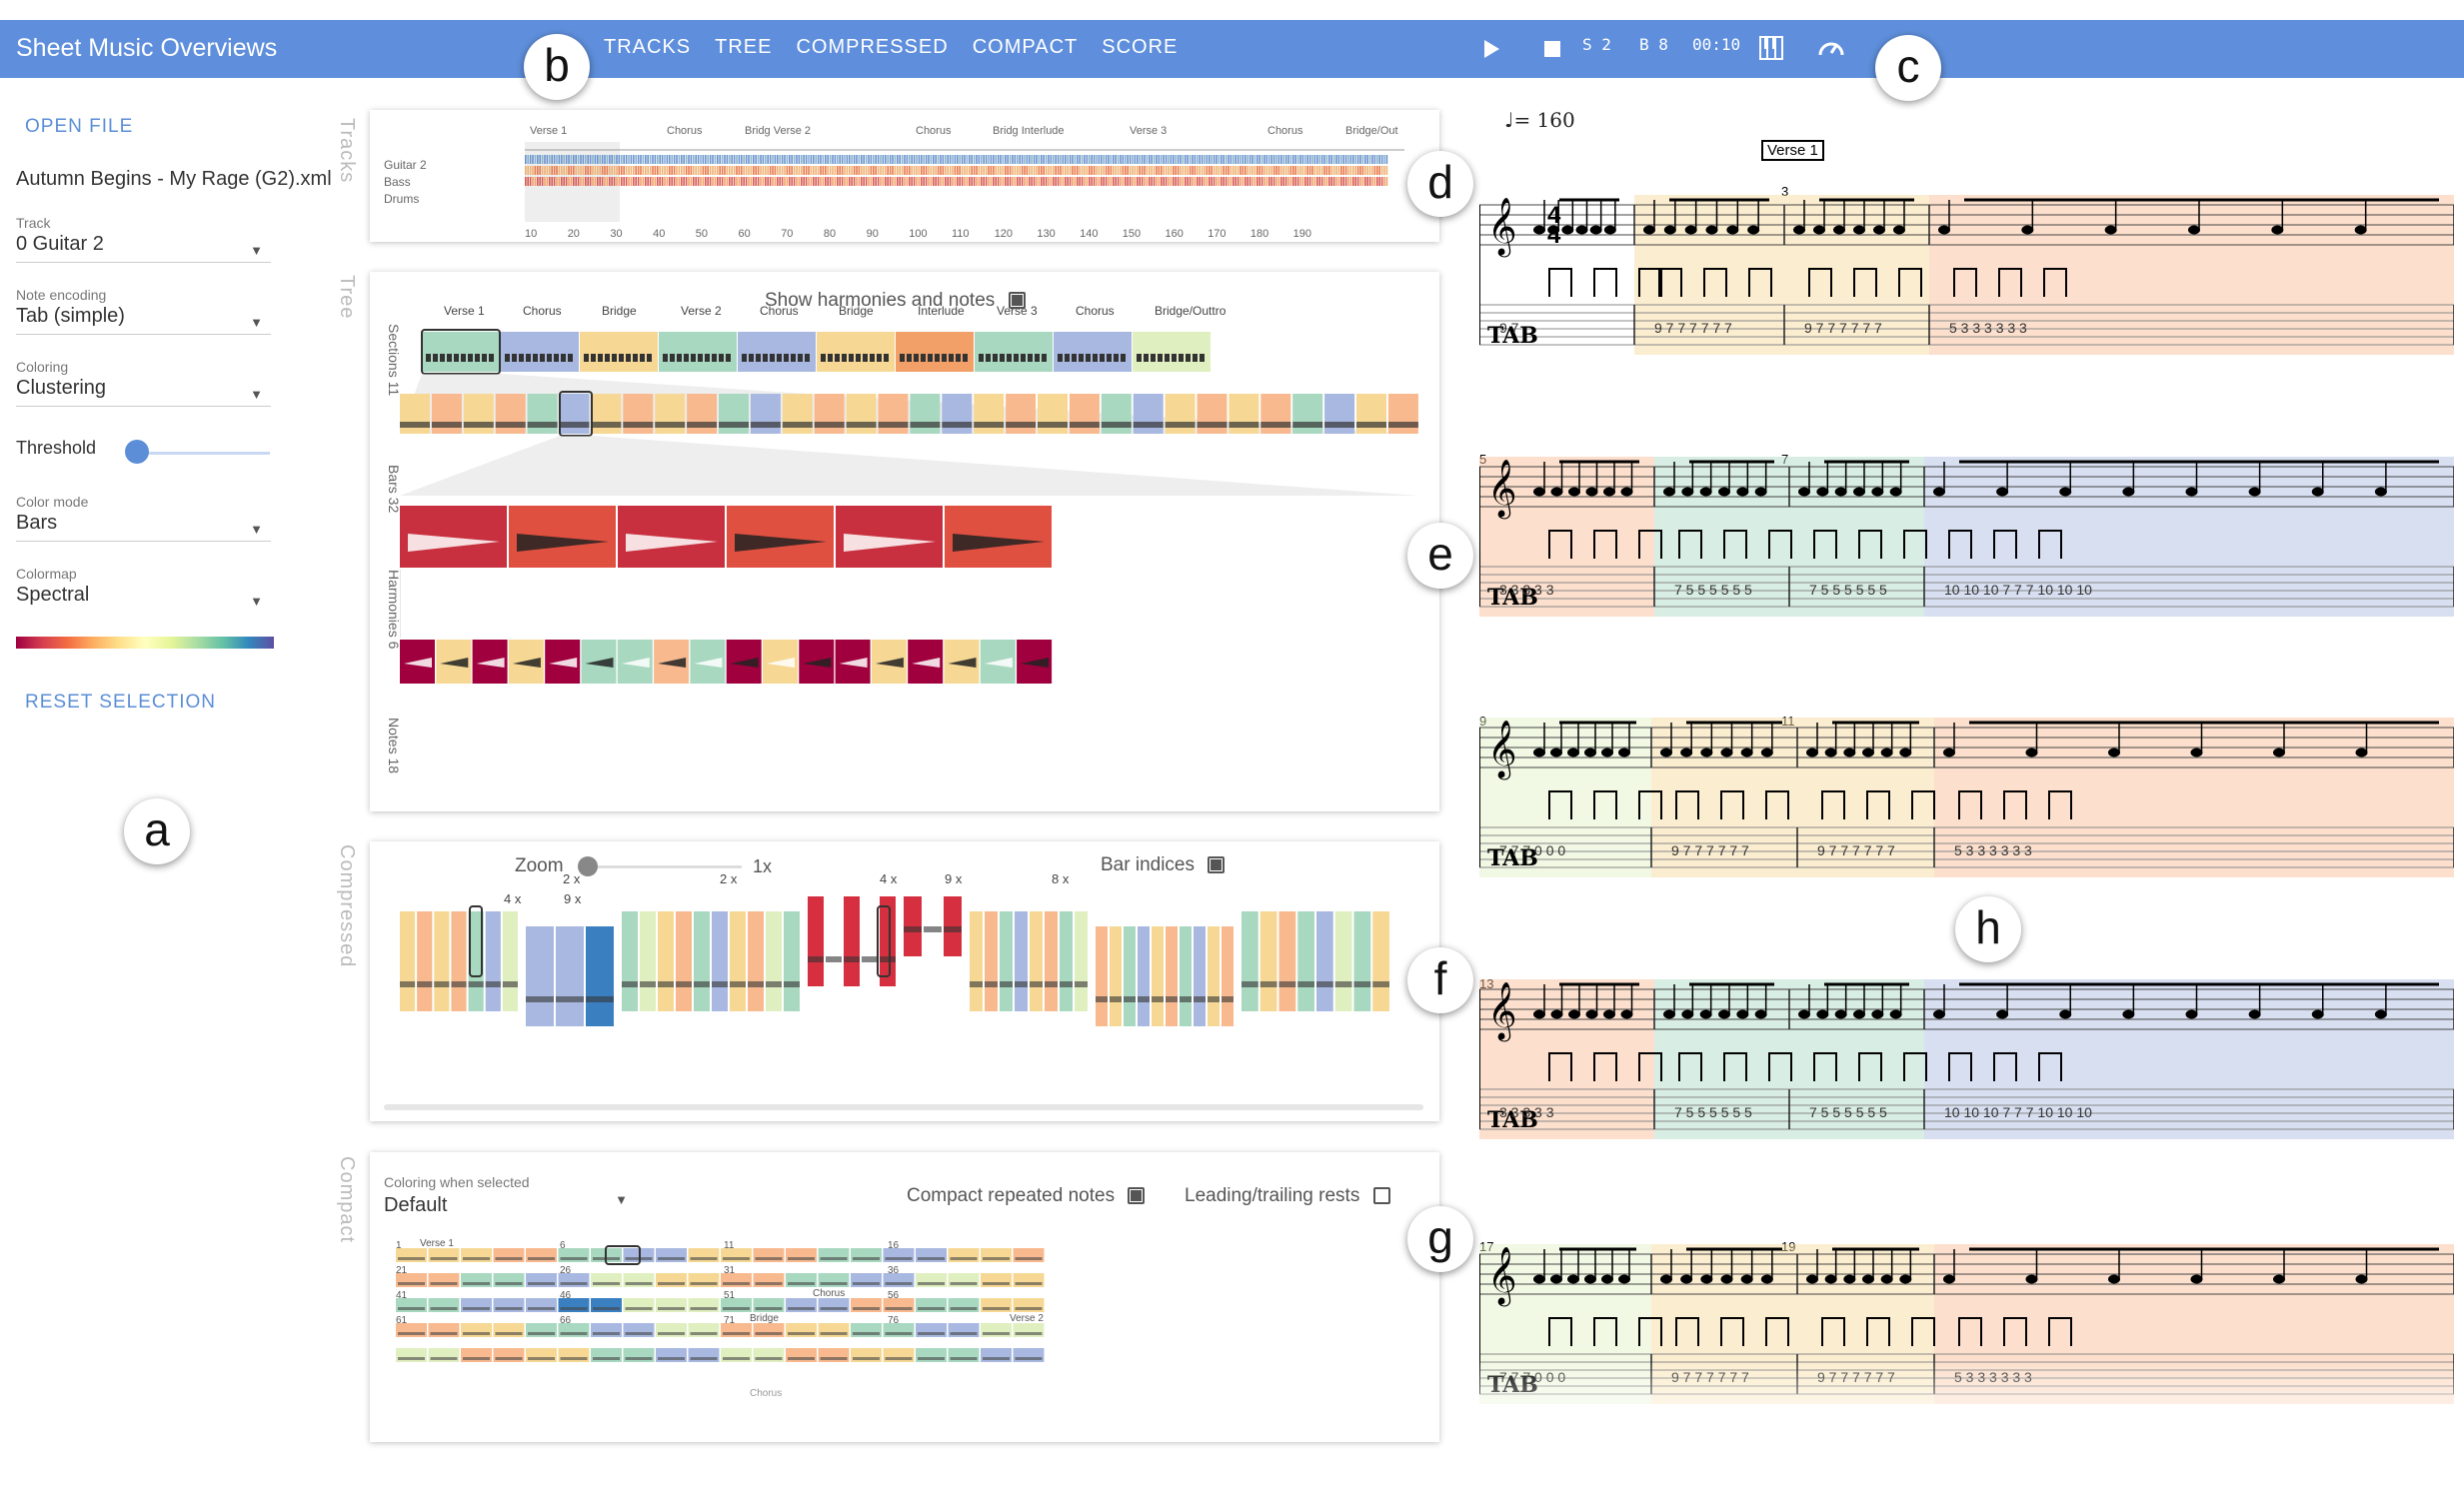 The height and width of the screenshot is (1512, 2464). Describe the element at coordinates (1026, 47) in the screenshot. I see `nav-compact: COMPACT` at that location.